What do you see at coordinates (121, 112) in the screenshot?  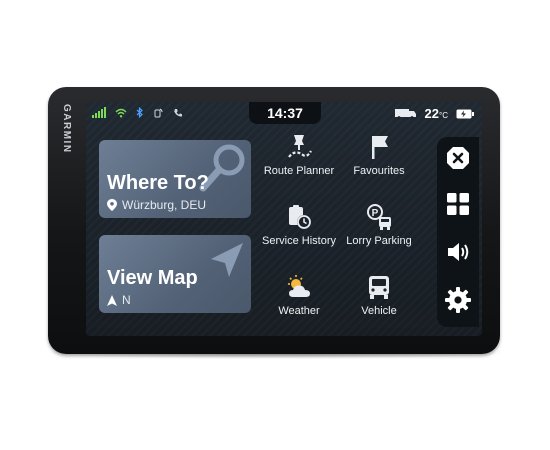 I see `wifi-icon` at bounding box center [121, 112].